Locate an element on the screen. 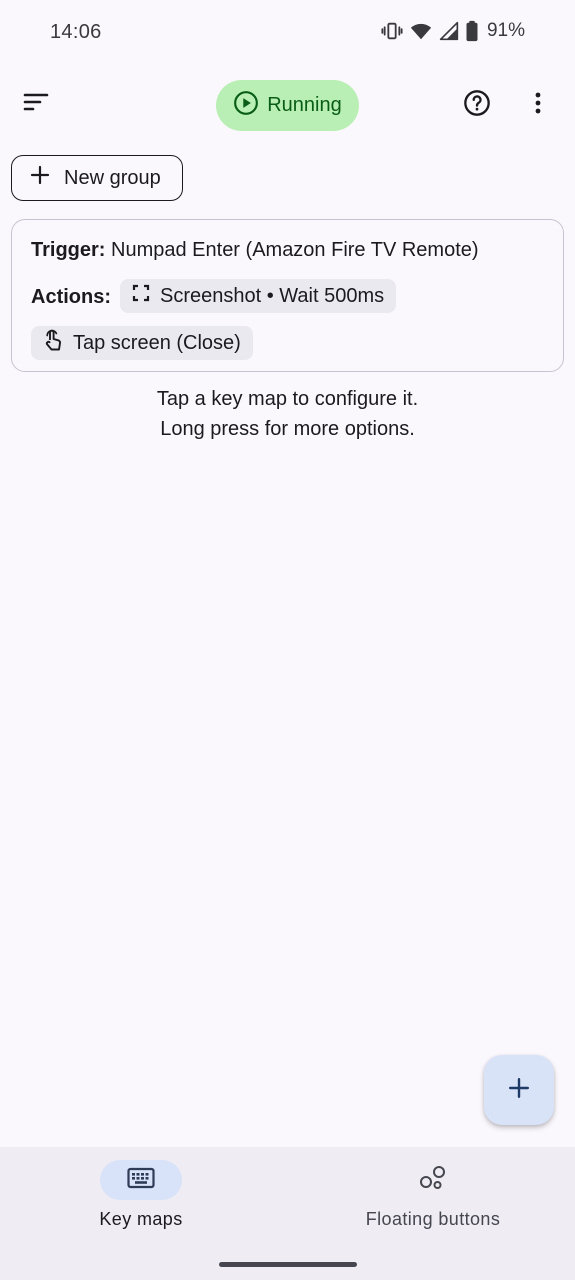 The image size is (575, 1280). more-options-button is located at coordinates (538, 105).